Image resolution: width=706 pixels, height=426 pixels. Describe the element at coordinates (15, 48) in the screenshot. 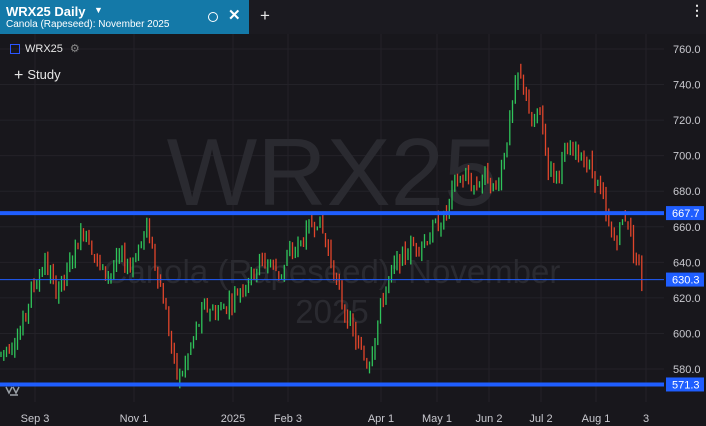

I see `series-color-swatch` at that location.